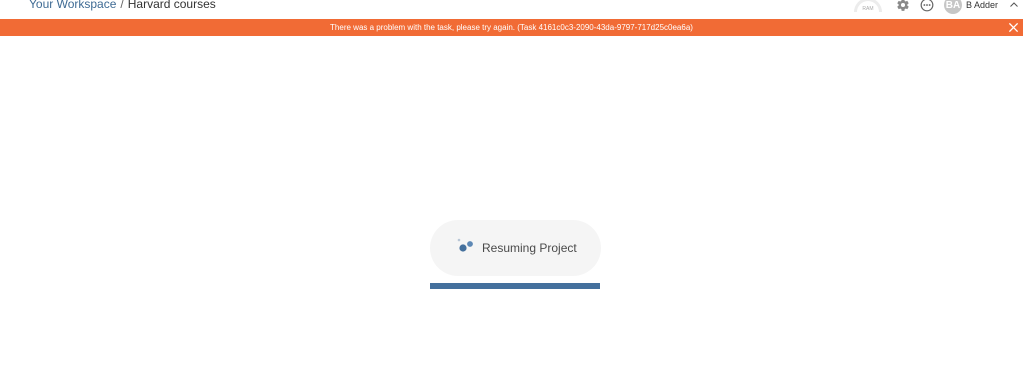 The image size is (1023, 378). Describe the element at coordinates (903, 6) in the screenshot. I see `gear-icon` at that location.